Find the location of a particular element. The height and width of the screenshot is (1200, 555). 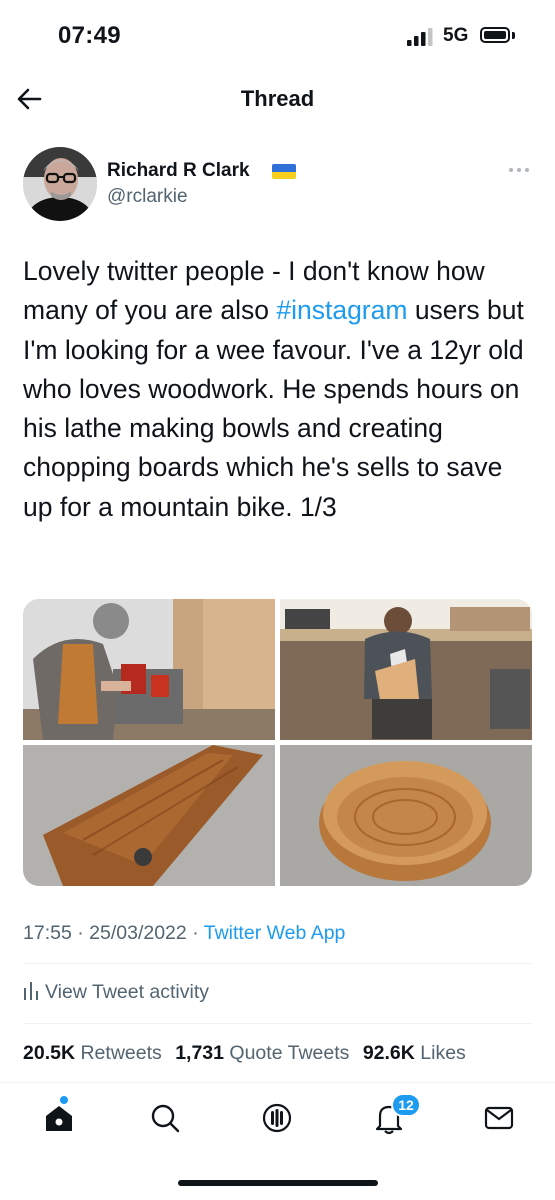

view-tweet-activity-button: View Tweet activity is located at coordinates (116, 992).